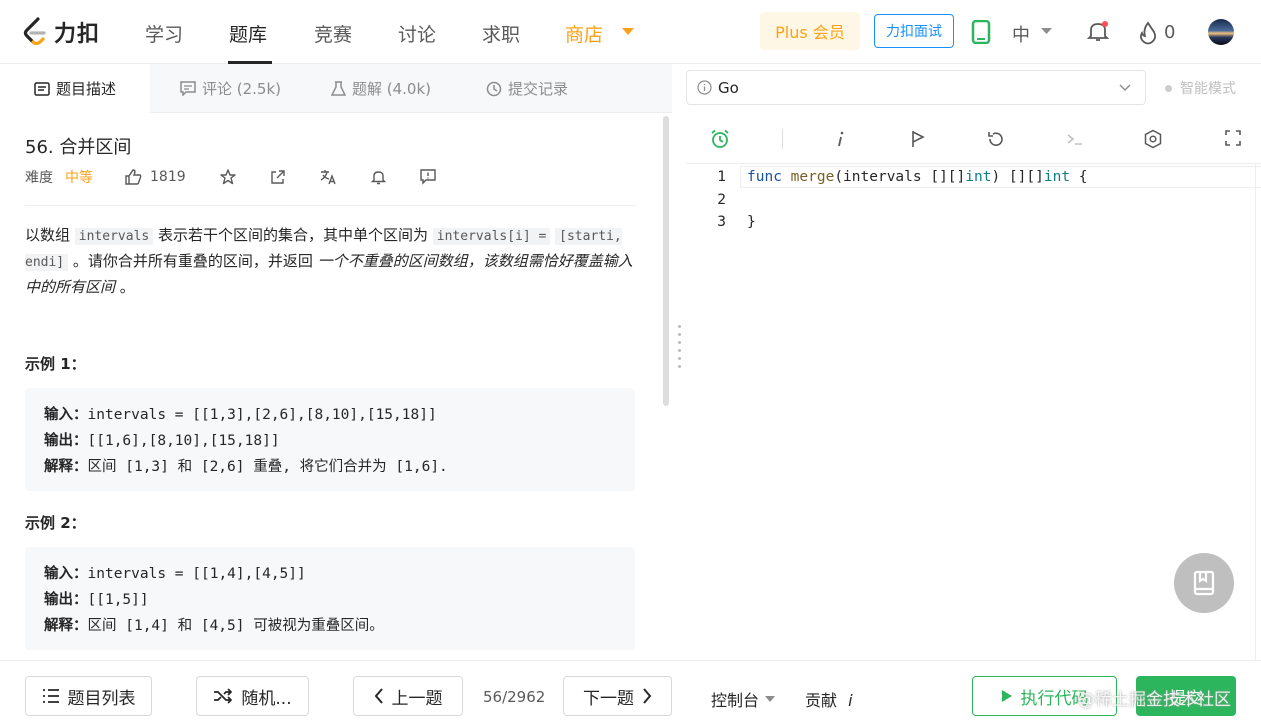  I want to click on play-icon, so click(1006, 696).